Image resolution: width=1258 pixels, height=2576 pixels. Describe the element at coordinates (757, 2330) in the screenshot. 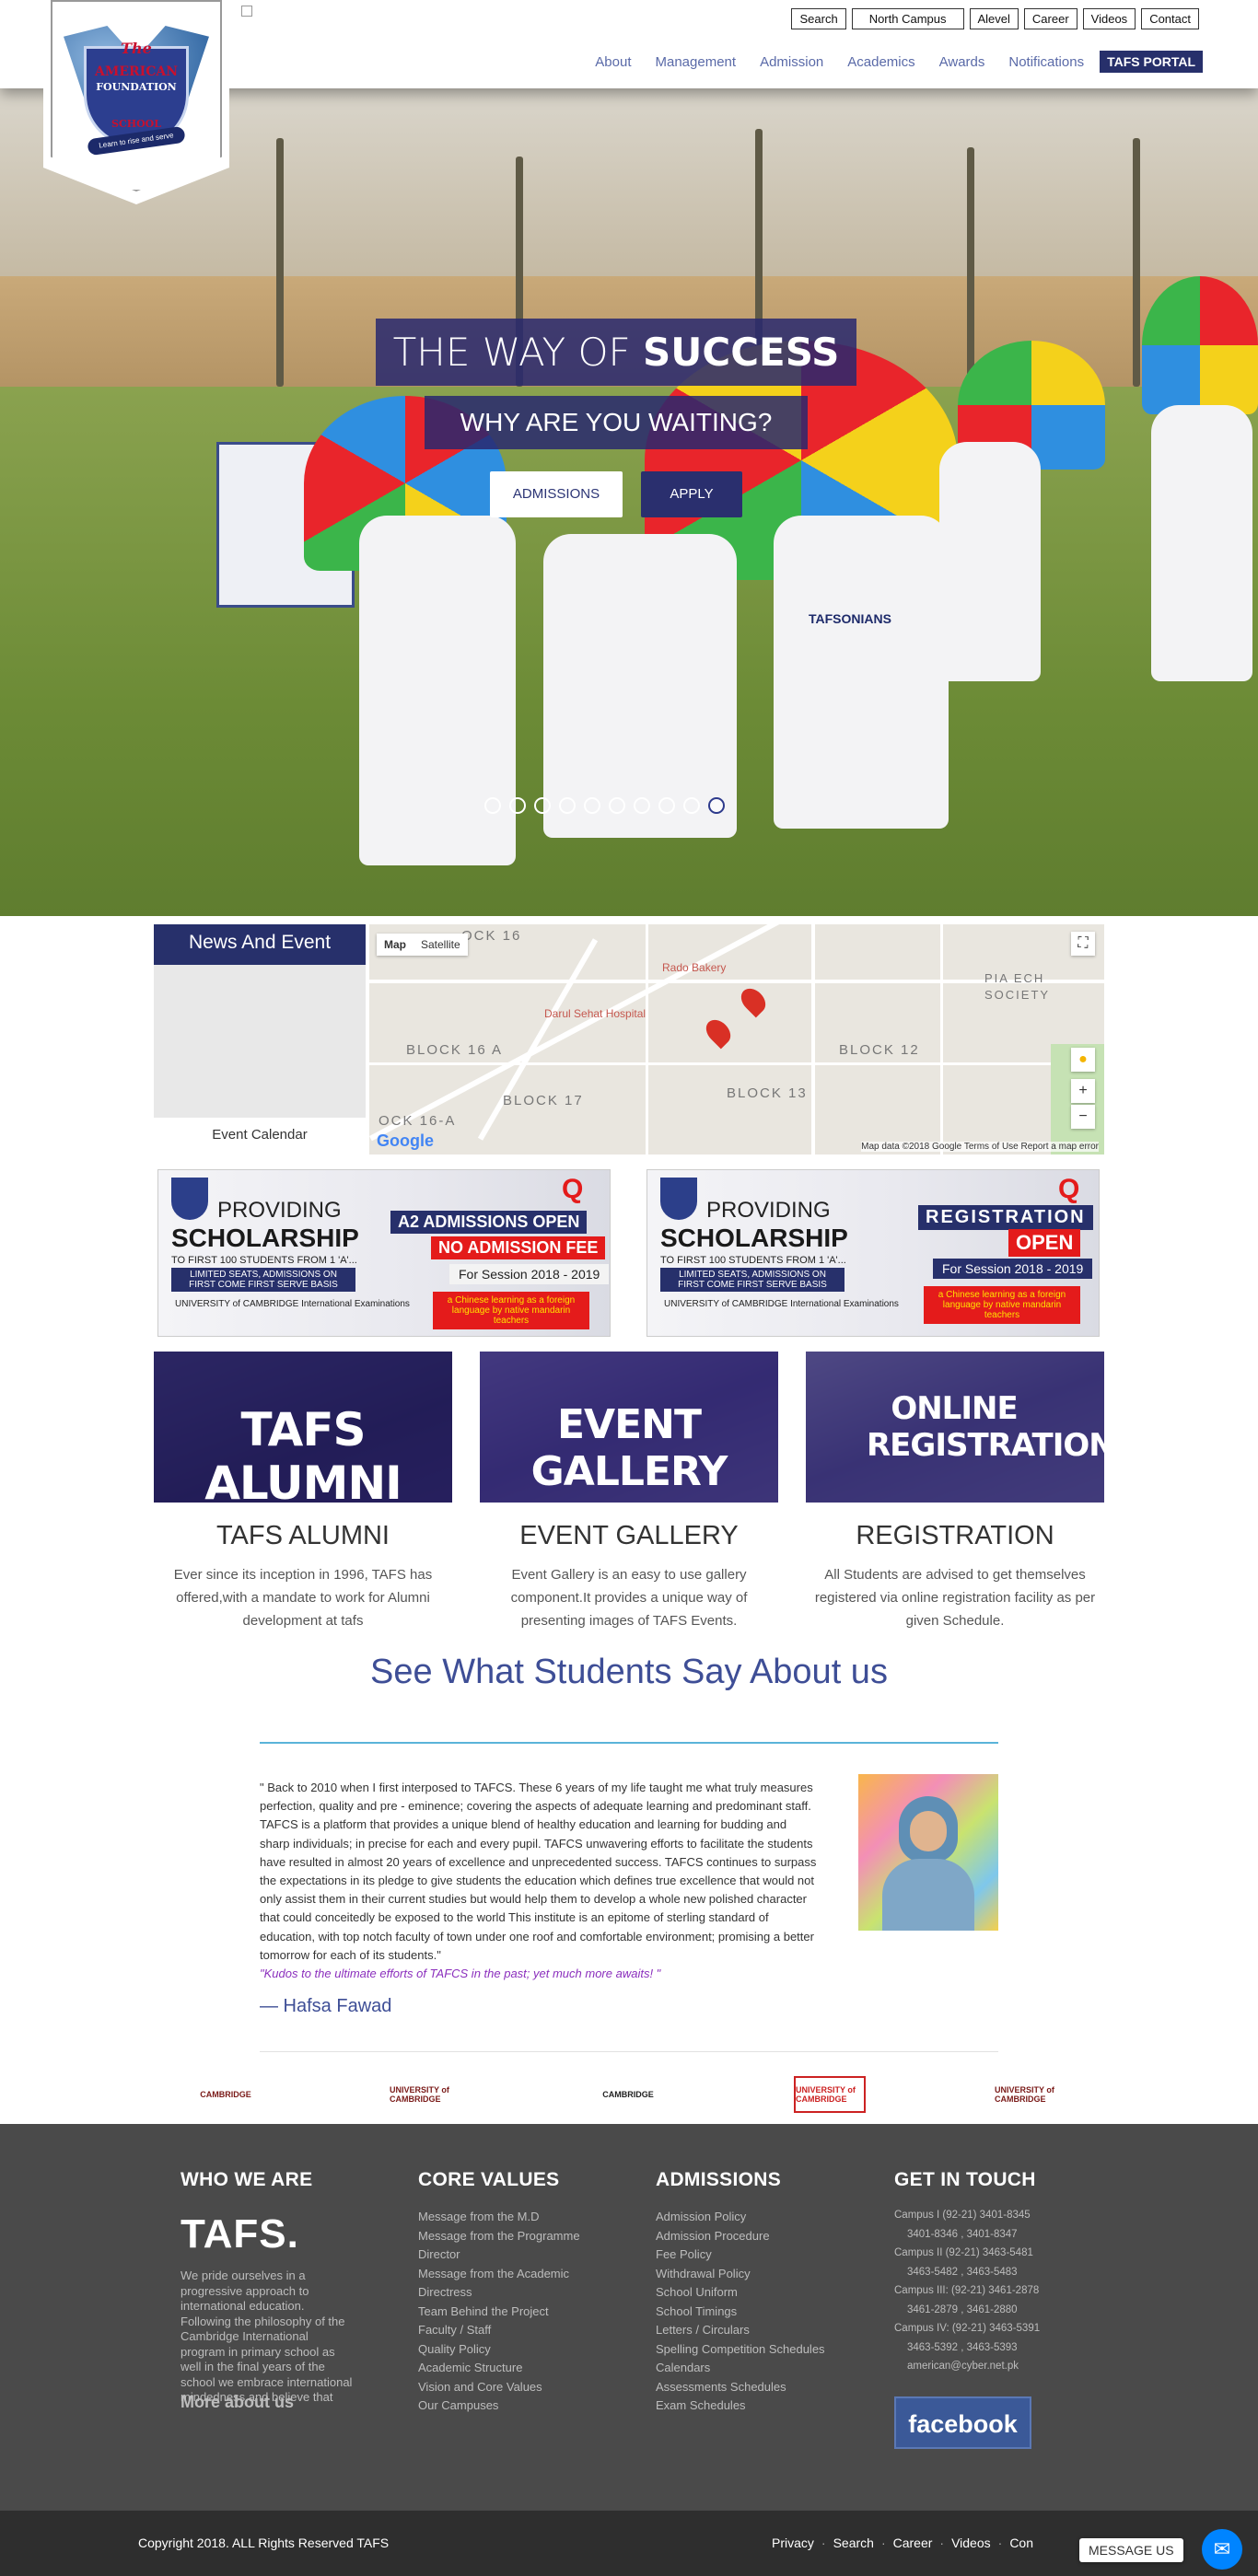

I see `footer-link: Letters / Circulars` at that location.